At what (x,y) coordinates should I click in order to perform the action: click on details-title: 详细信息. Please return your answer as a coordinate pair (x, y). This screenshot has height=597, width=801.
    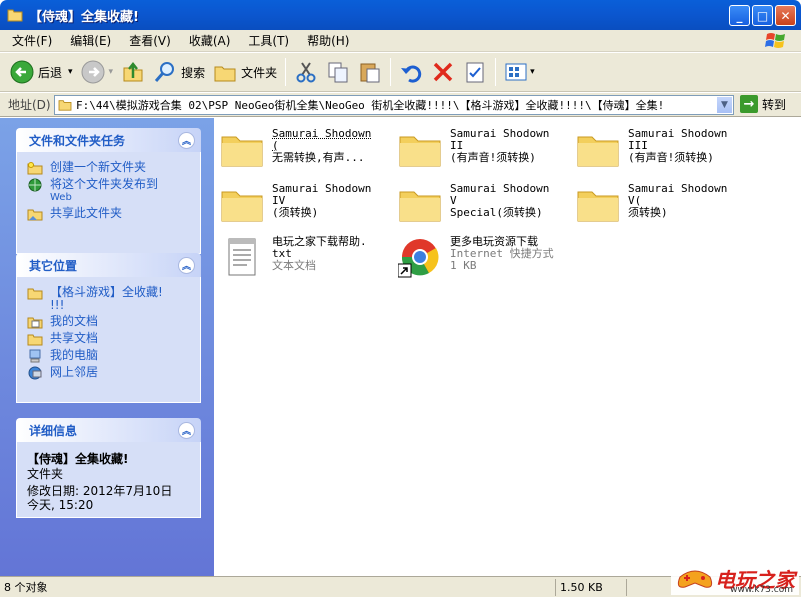
    Looking at the image, I should click on (53, 430).